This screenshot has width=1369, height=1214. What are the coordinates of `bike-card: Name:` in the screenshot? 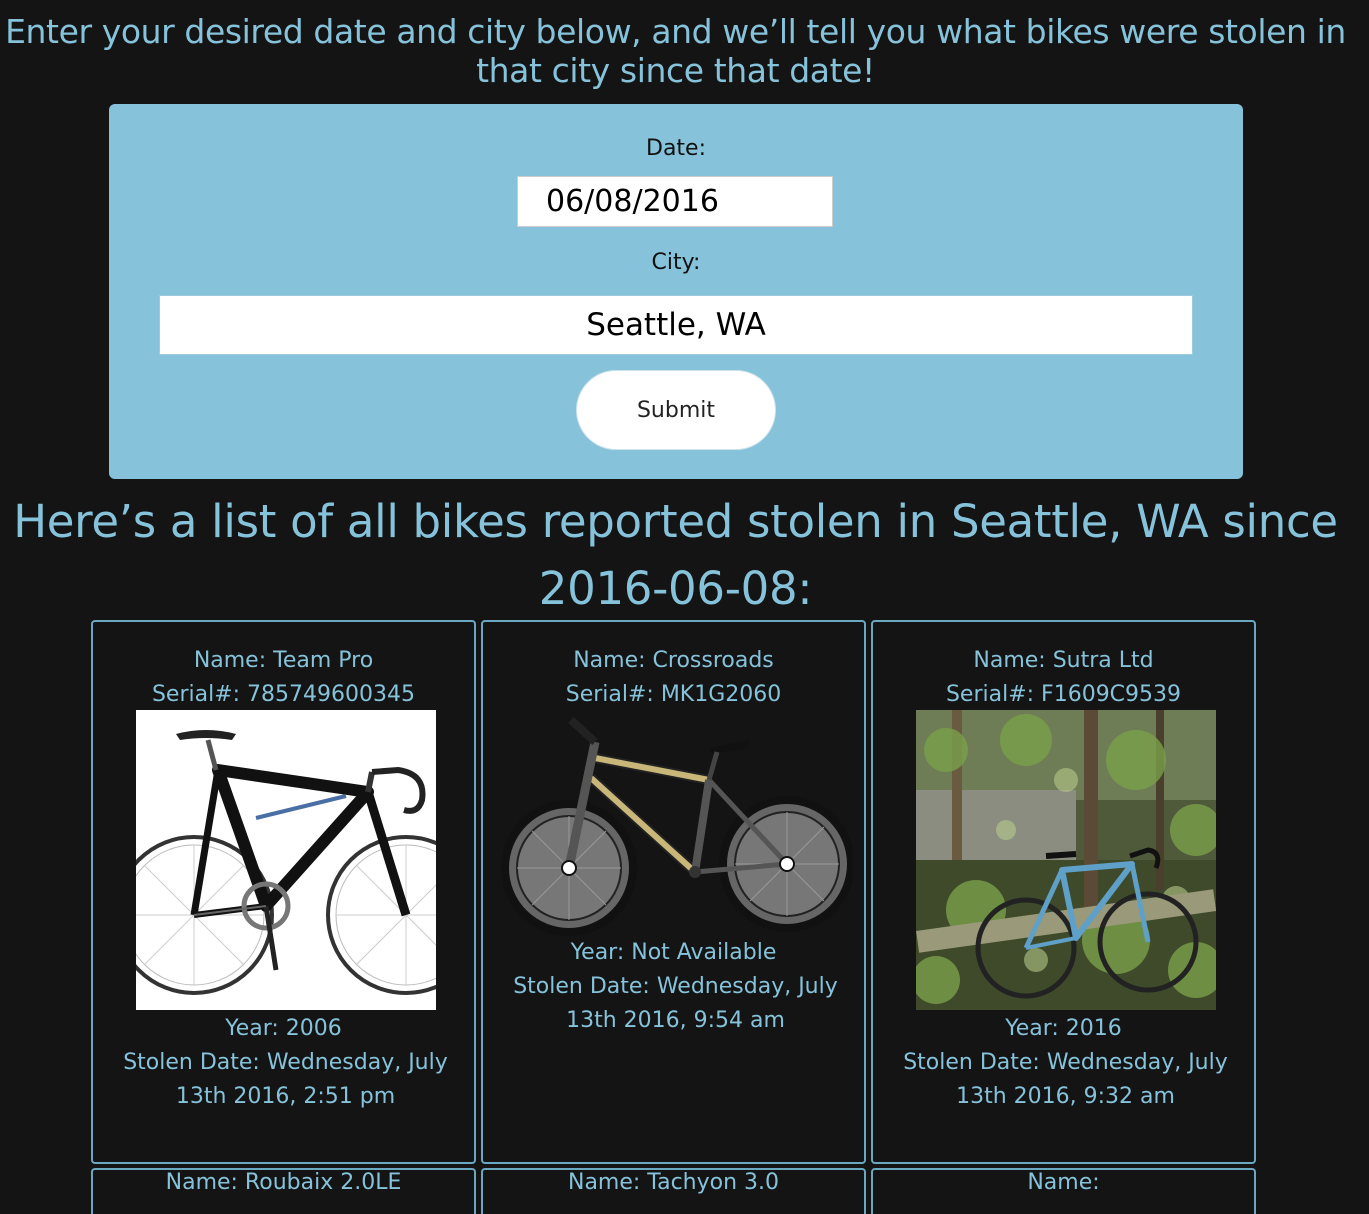 It's located at (1063, 1191).